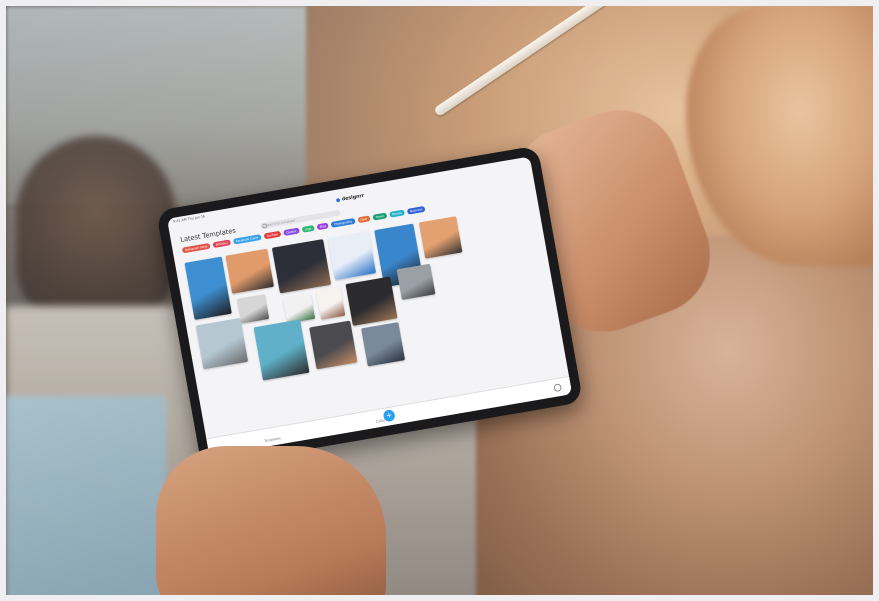 The height and width of the screenshot is (601, 879). What do you see at coordinates (272, 439) in the screenshot?
I see `nav-templates: Templates` at bounding box center [272, 439].